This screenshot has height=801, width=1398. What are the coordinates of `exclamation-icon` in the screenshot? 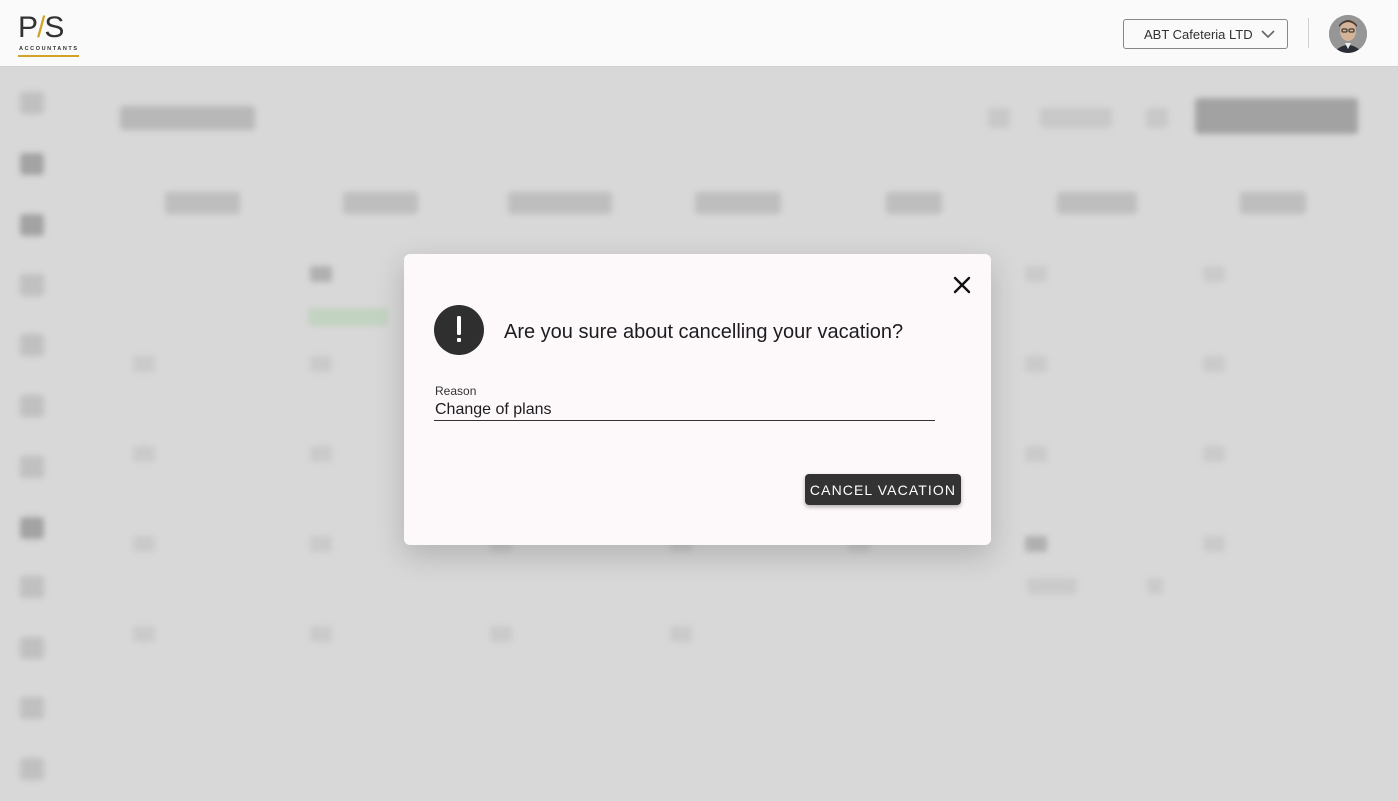 It's located at (459, 330).